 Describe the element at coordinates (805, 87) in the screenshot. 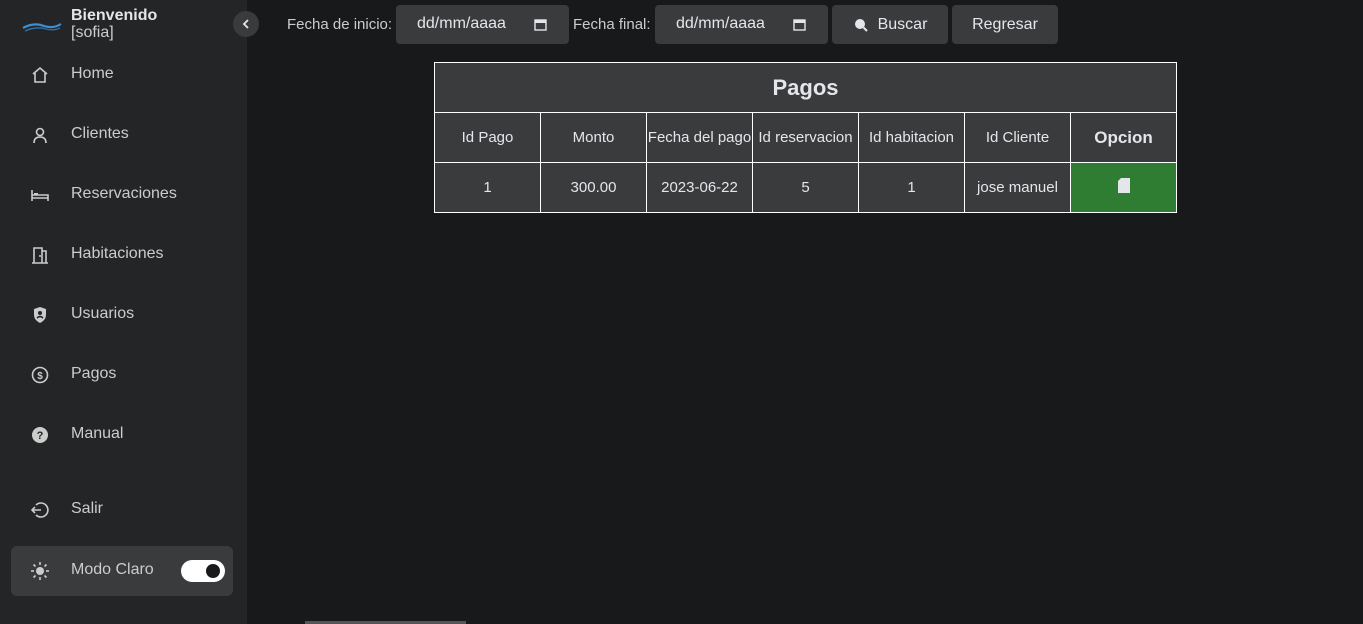

I see `table-title: Pagos` at that location.